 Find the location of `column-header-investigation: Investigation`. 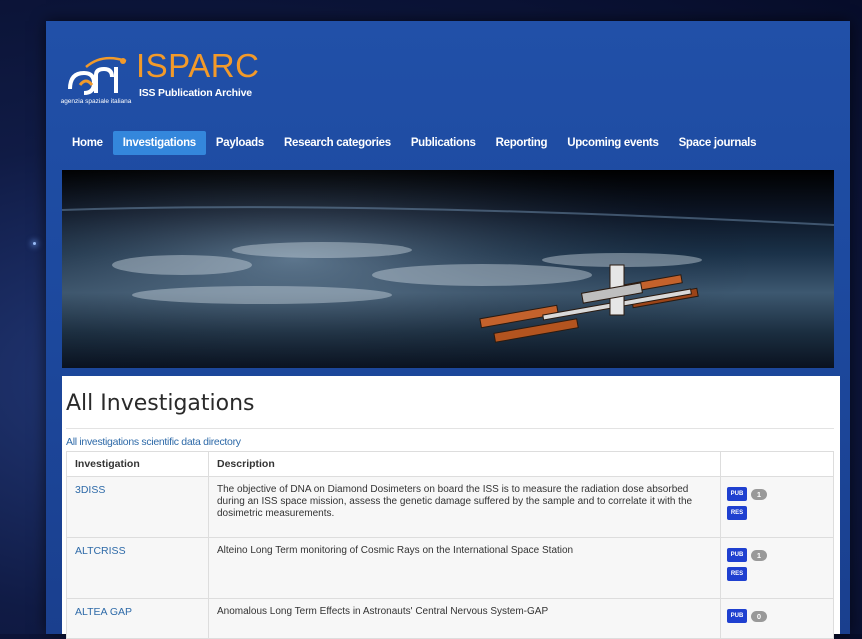

column-header-investigation: Investigation is located at coordinates (137, 464).